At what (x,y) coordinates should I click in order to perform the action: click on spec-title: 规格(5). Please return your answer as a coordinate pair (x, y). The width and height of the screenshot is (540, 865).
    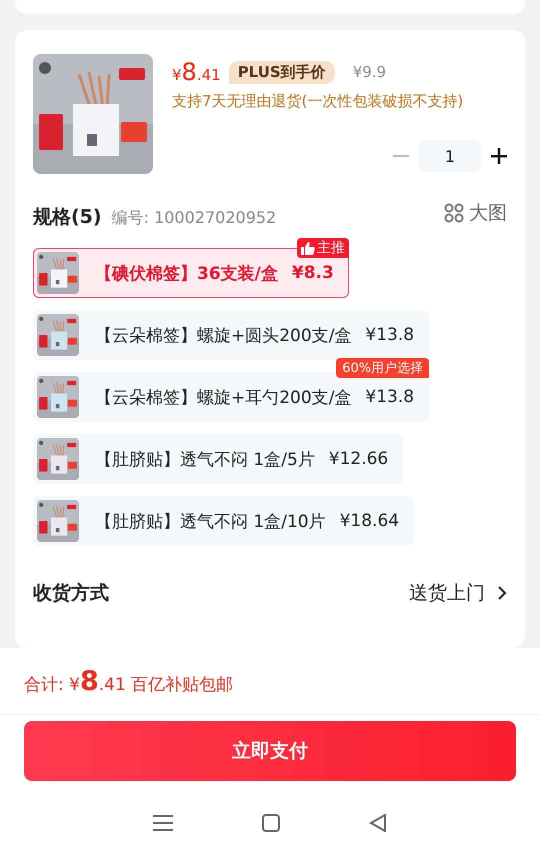
    Looking at the image, I should click on (67, 217).